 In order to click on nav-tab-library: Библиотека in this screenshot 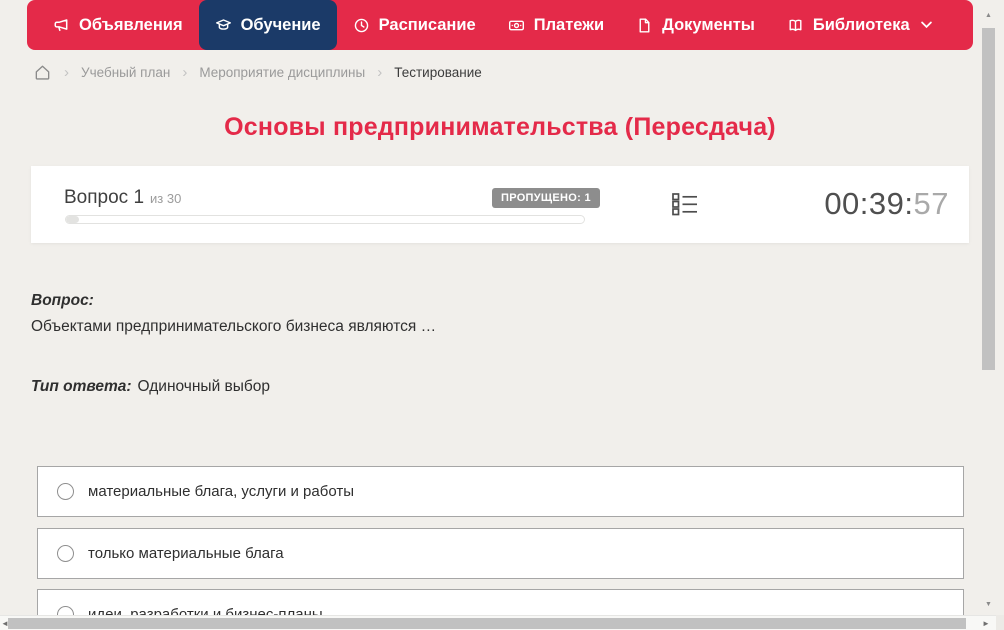, I will do `click(859, 25)`.